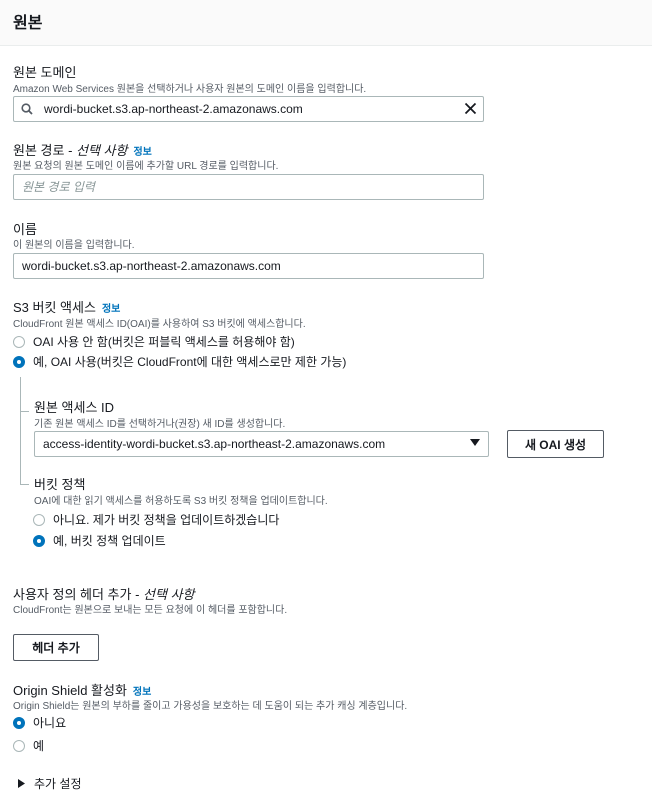 The image size is (652, 809). I want to click on additional-settings-label: 추가 설정, so click(58, 784).